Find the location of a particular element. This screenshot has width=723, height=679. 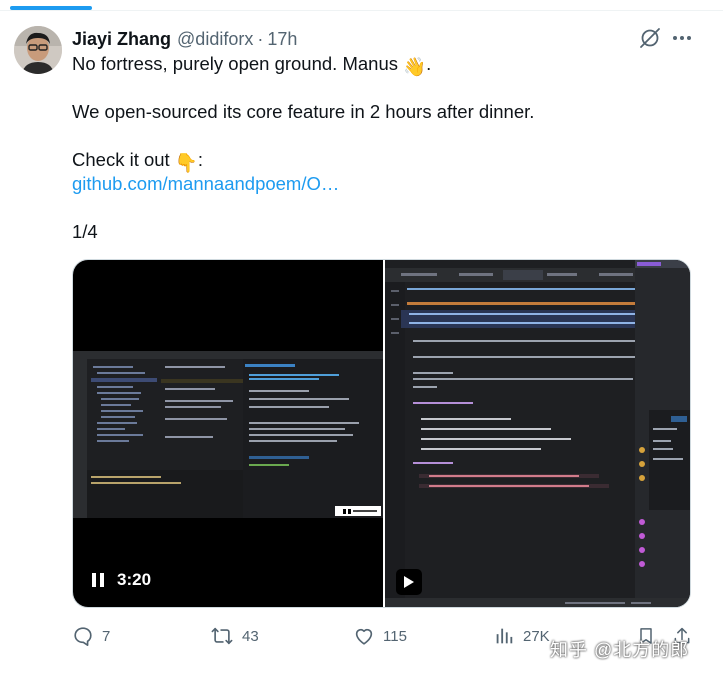

video-duration: 3:20 is located at coordinates (134, 579).